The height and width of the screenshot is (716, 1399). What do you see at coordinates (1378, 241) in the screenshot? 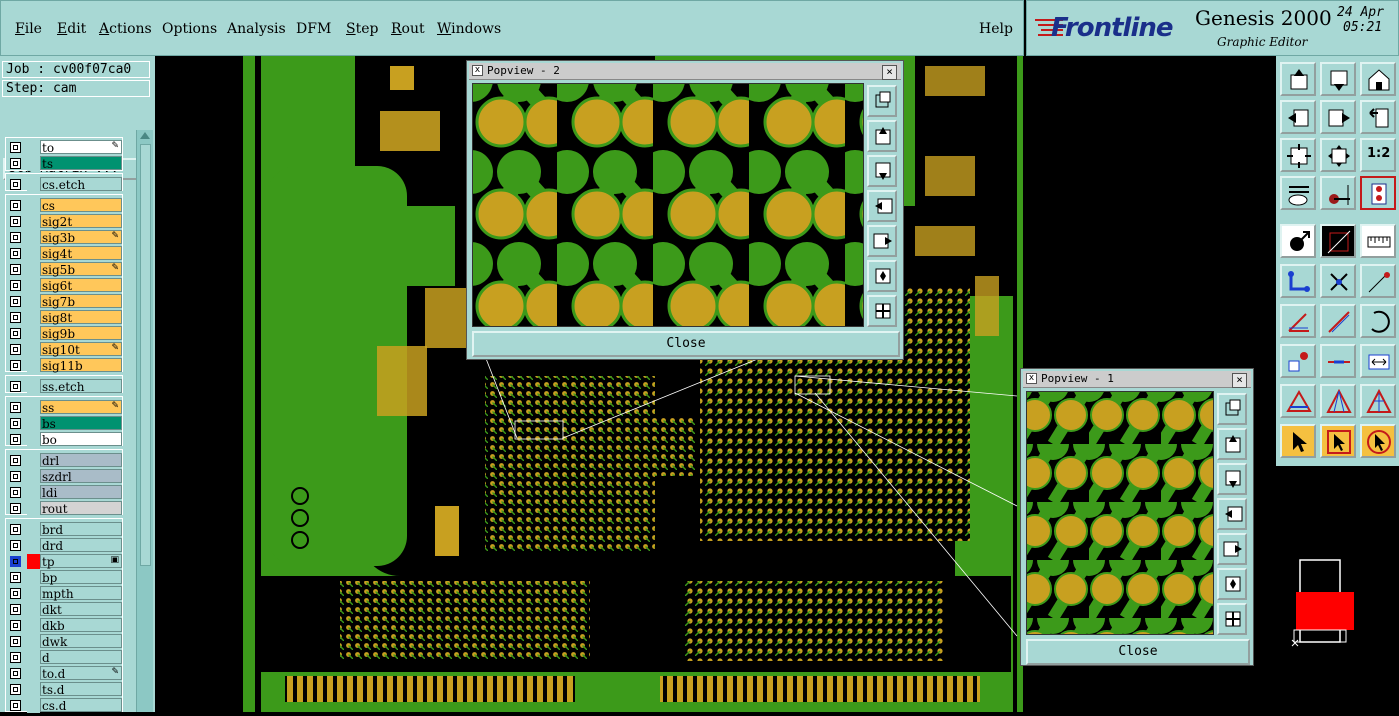
I see `ruler-icon` at bounding box center [1378, 241].